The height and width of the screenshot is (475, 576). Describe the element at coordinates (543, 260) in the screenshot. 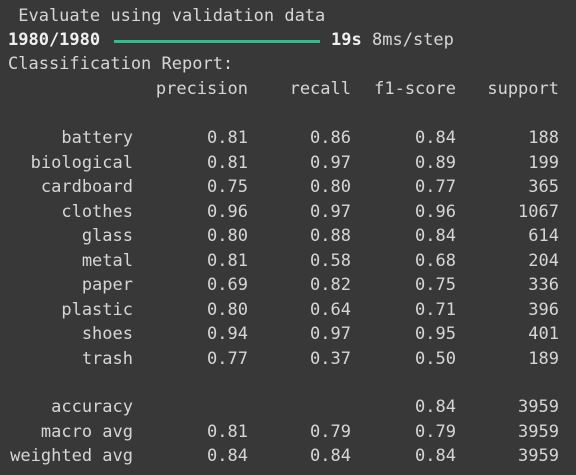

I see `cell-support: 204` at that location.